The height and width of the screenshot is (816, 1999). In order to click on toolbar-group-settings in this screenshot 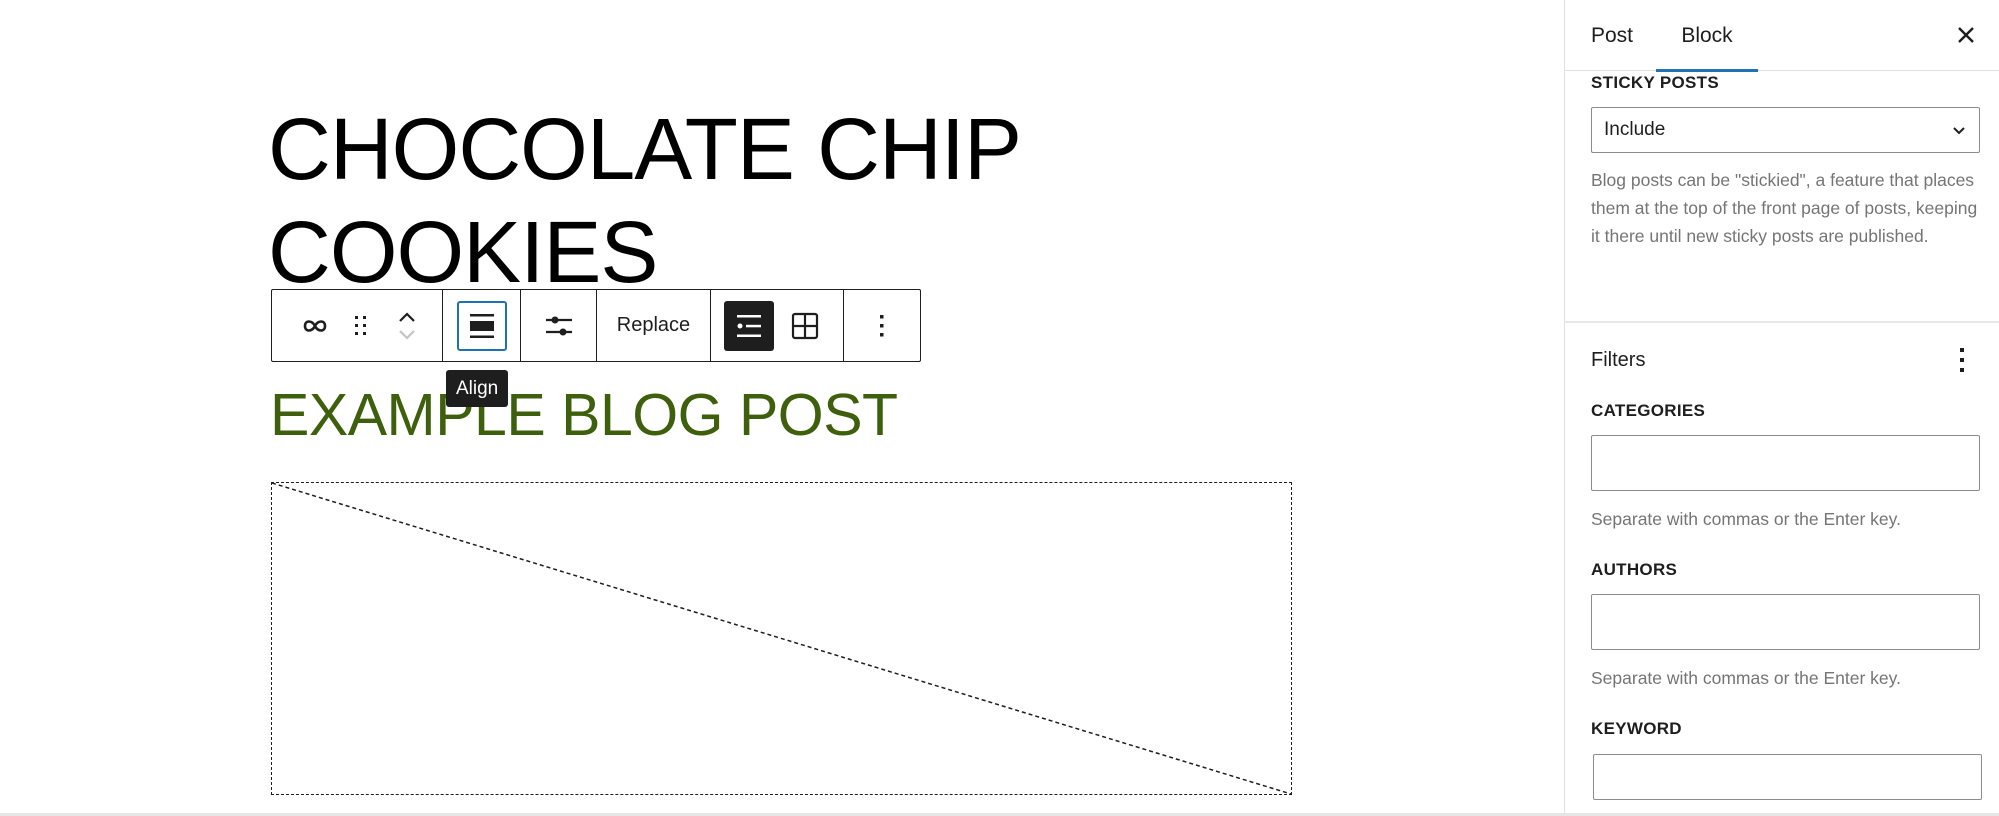, I will do `click(559, 325)`.